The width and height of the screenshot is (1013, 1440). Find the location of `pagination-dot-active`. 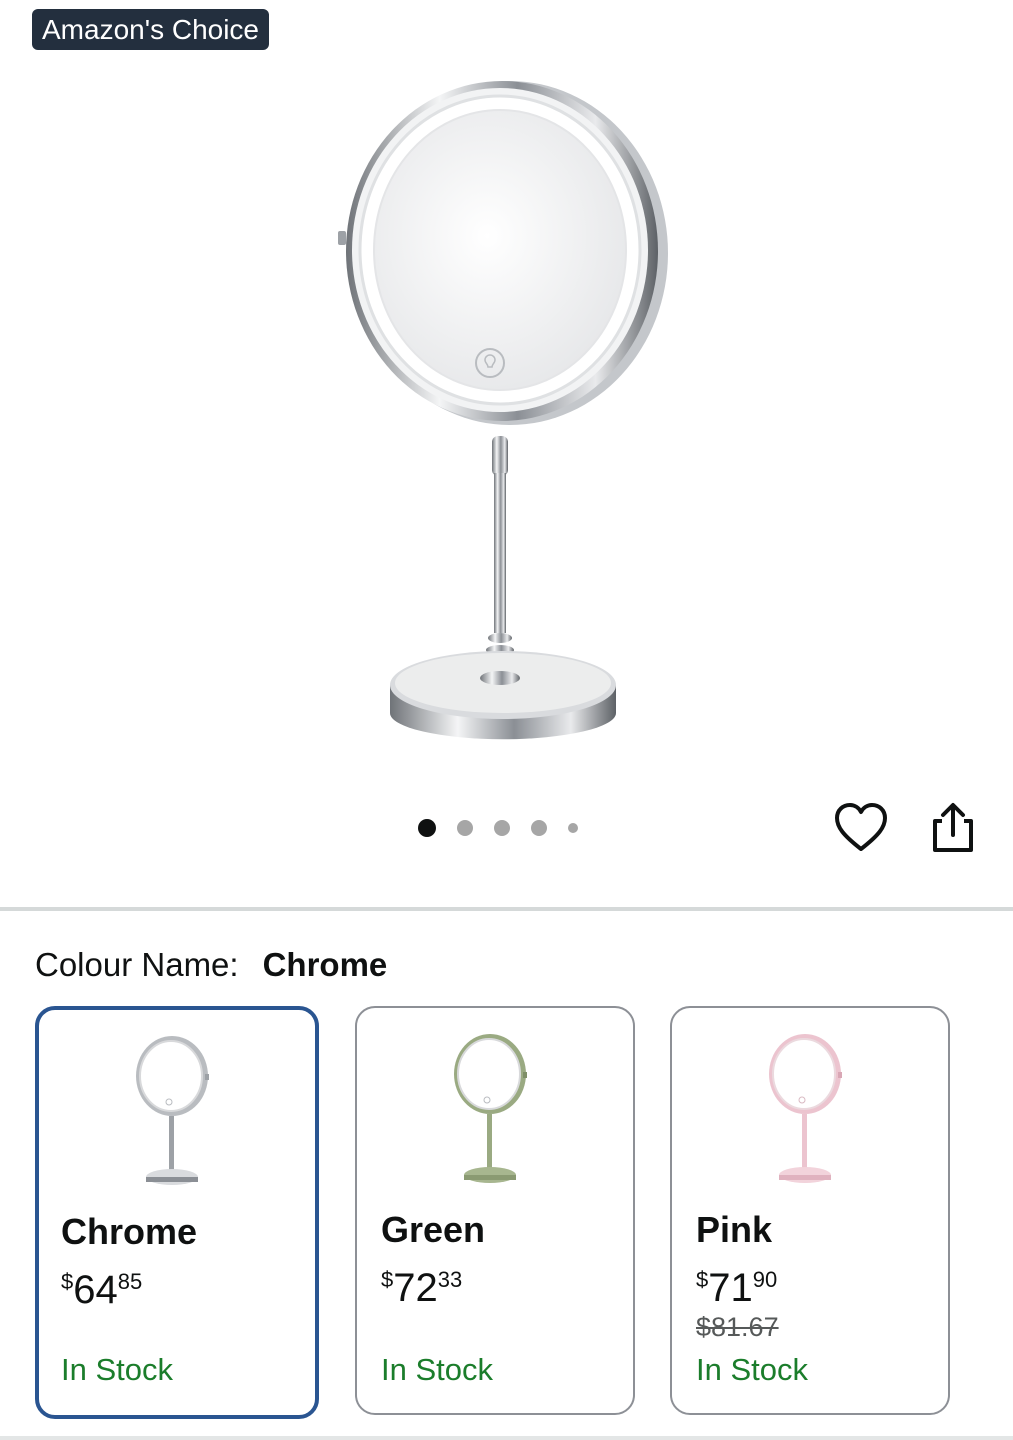

pagination-dot-active is located at coordinates (427, 828).